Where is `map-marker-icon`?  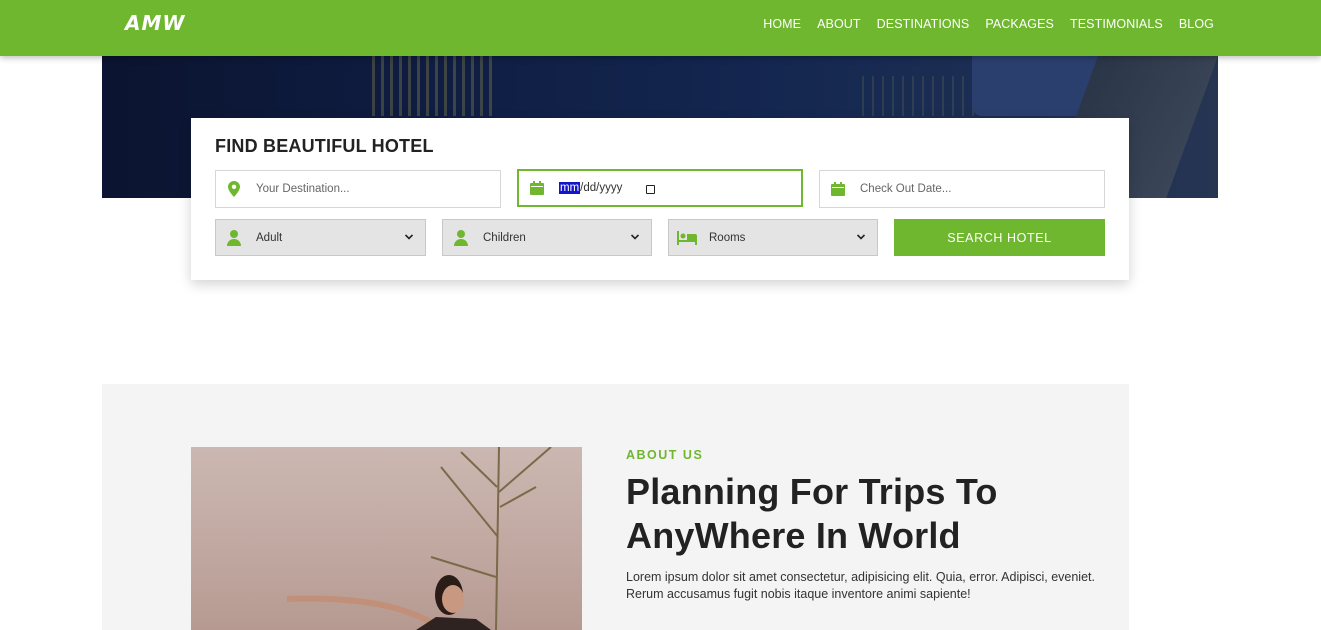
map-marker-icon is located at coordinates (234, 189).